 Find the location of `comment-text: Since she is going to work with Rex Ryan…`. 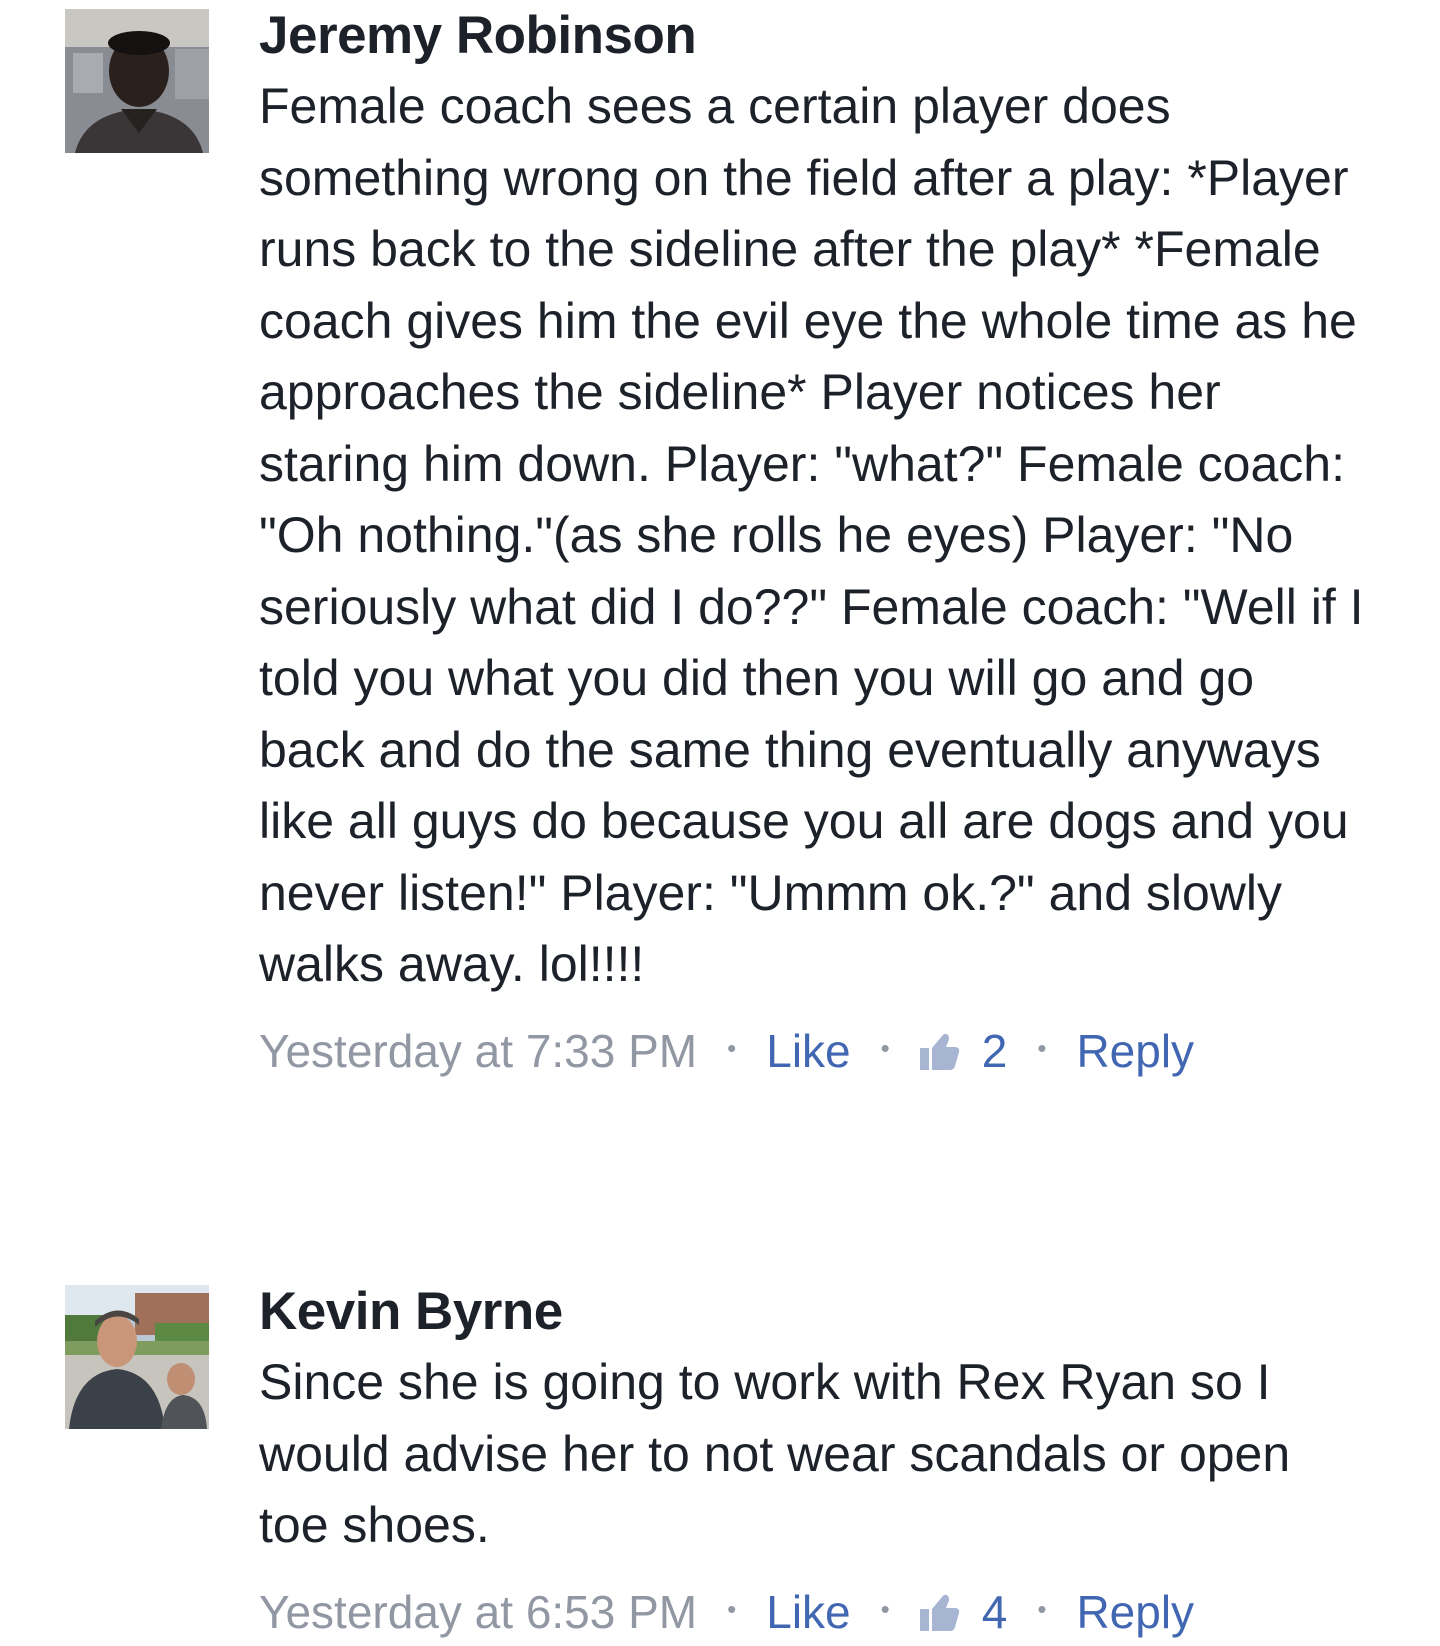

comment-text: Since she is going to work with Rex Ryan… is located at coordinates (775, 1453).